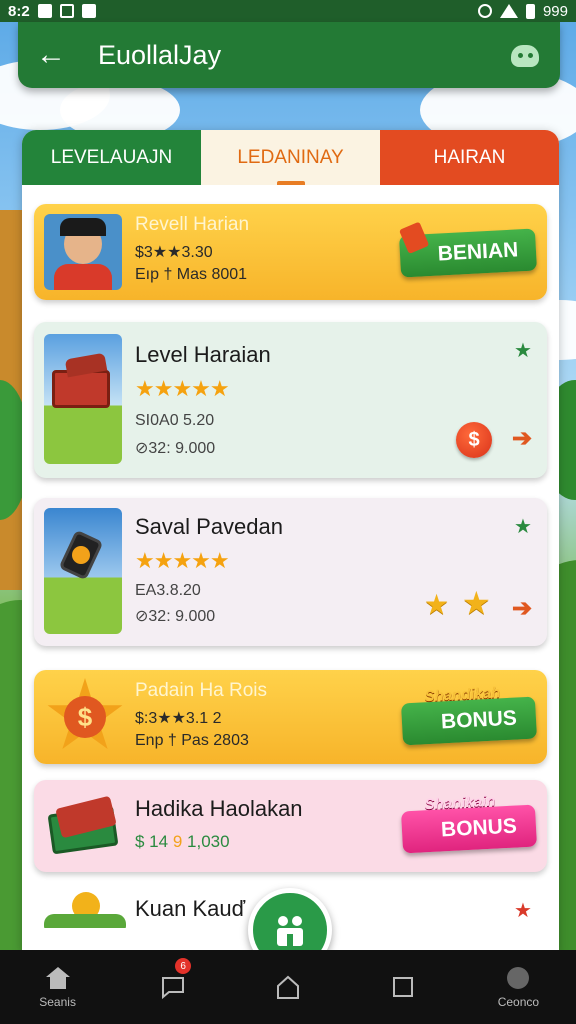 Image resolution: width=576 pixels, height=1024 pixels. I want to click on item-exp: Enp † Pas 2803, so click(192, 740).